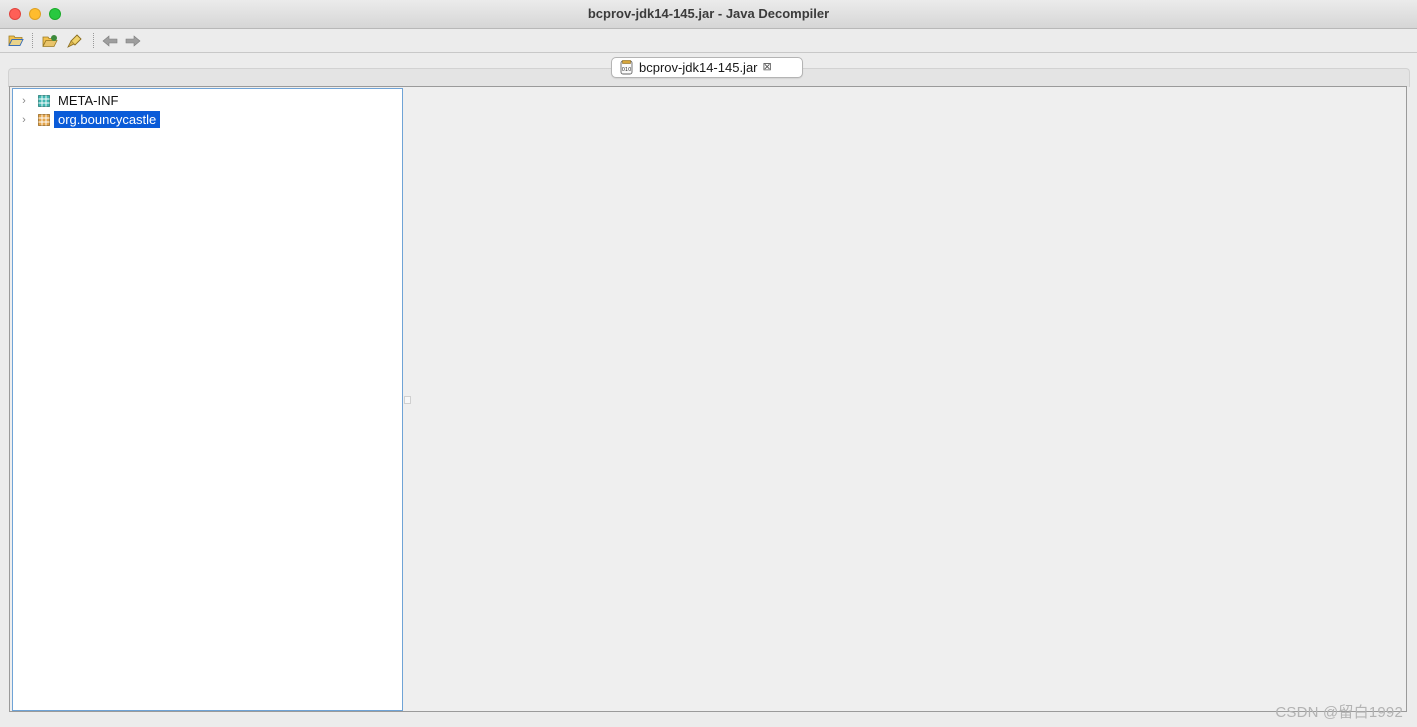 The height and width of the screenshot is (727, 1417). I want to click on jar-file-icon: 010, so click(626, 67).